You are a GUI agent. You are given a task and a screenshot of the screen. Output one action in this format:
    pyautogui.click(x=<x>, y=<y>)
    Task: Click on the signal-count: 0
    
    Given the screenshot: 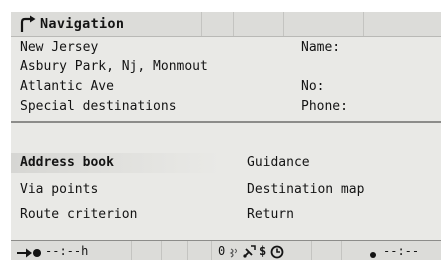 What is the action you would take?
    pyautogui.click(x=222, y=251)
    